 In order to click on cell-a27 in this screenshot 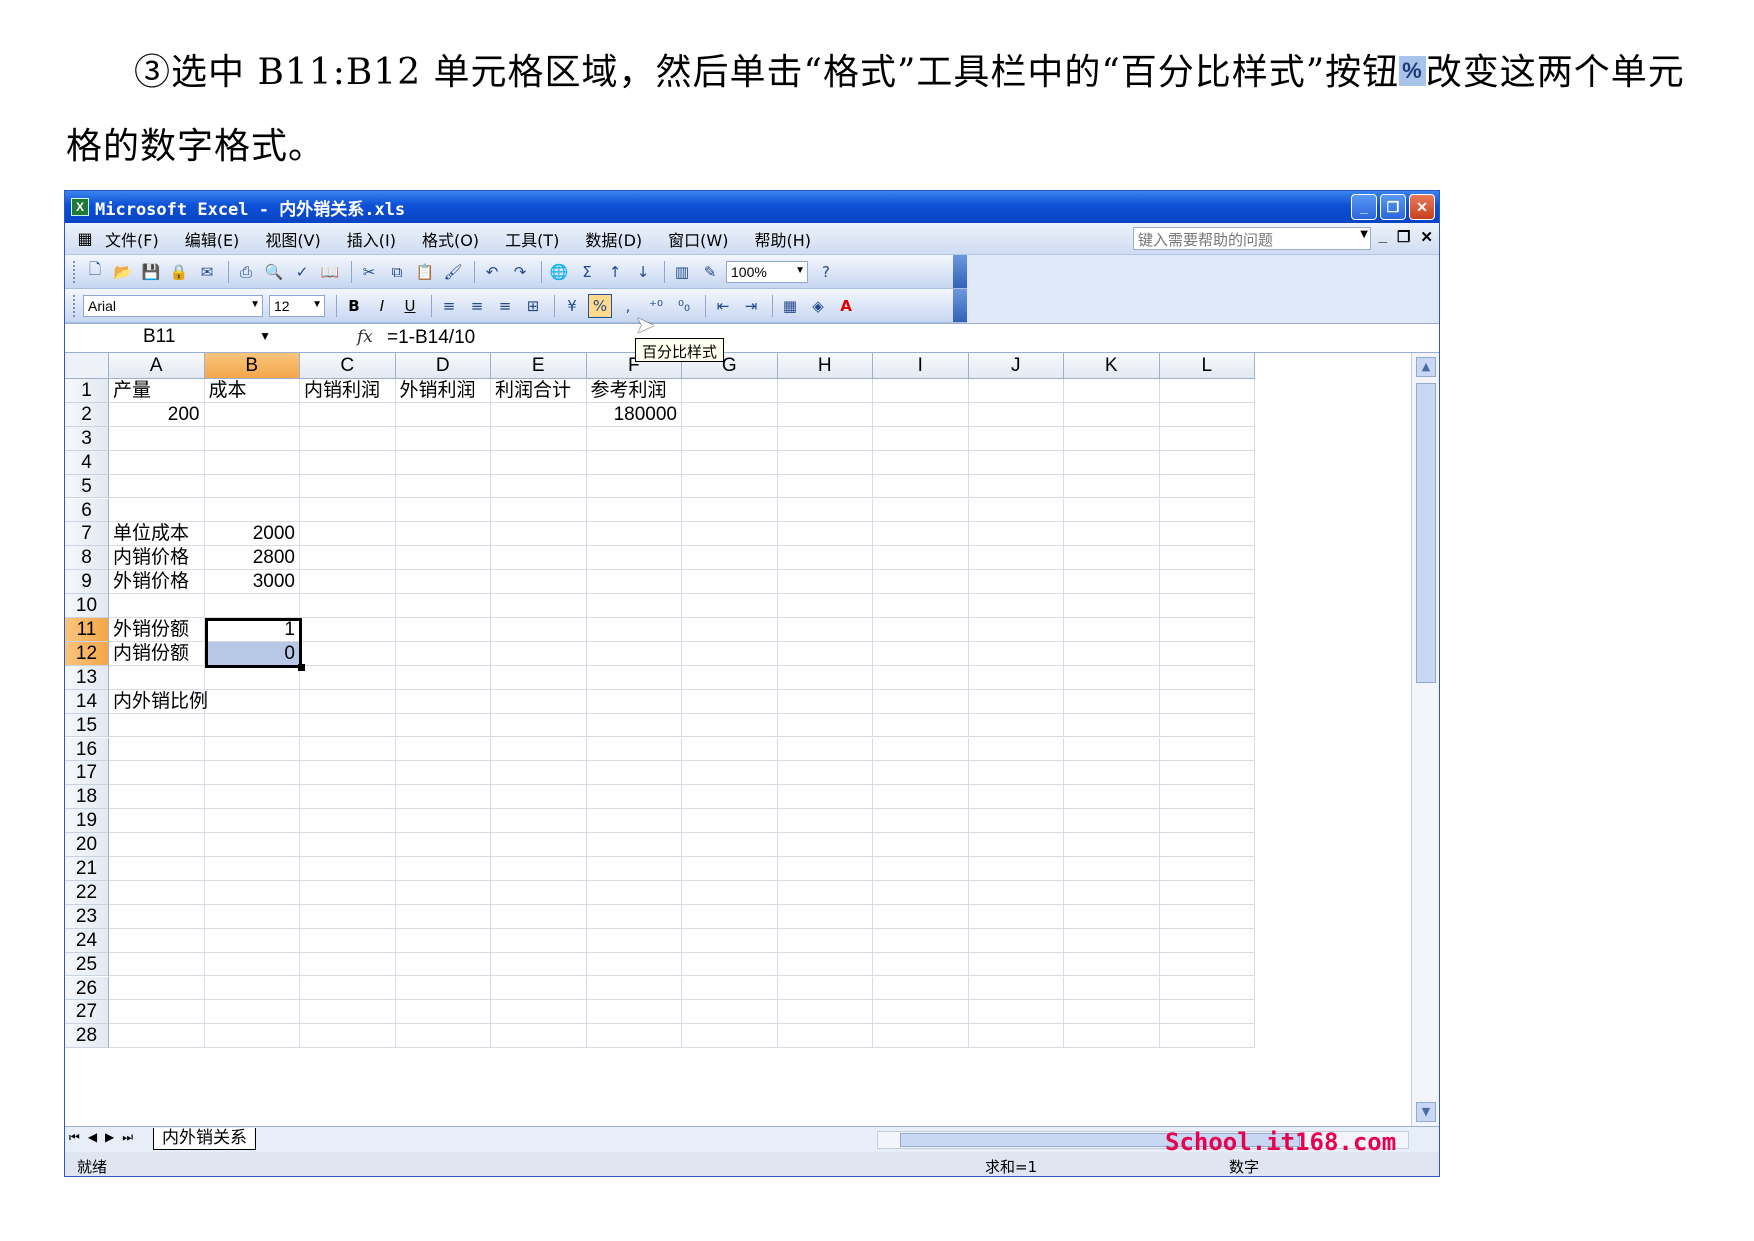, I will do `click(157, 1012)`.